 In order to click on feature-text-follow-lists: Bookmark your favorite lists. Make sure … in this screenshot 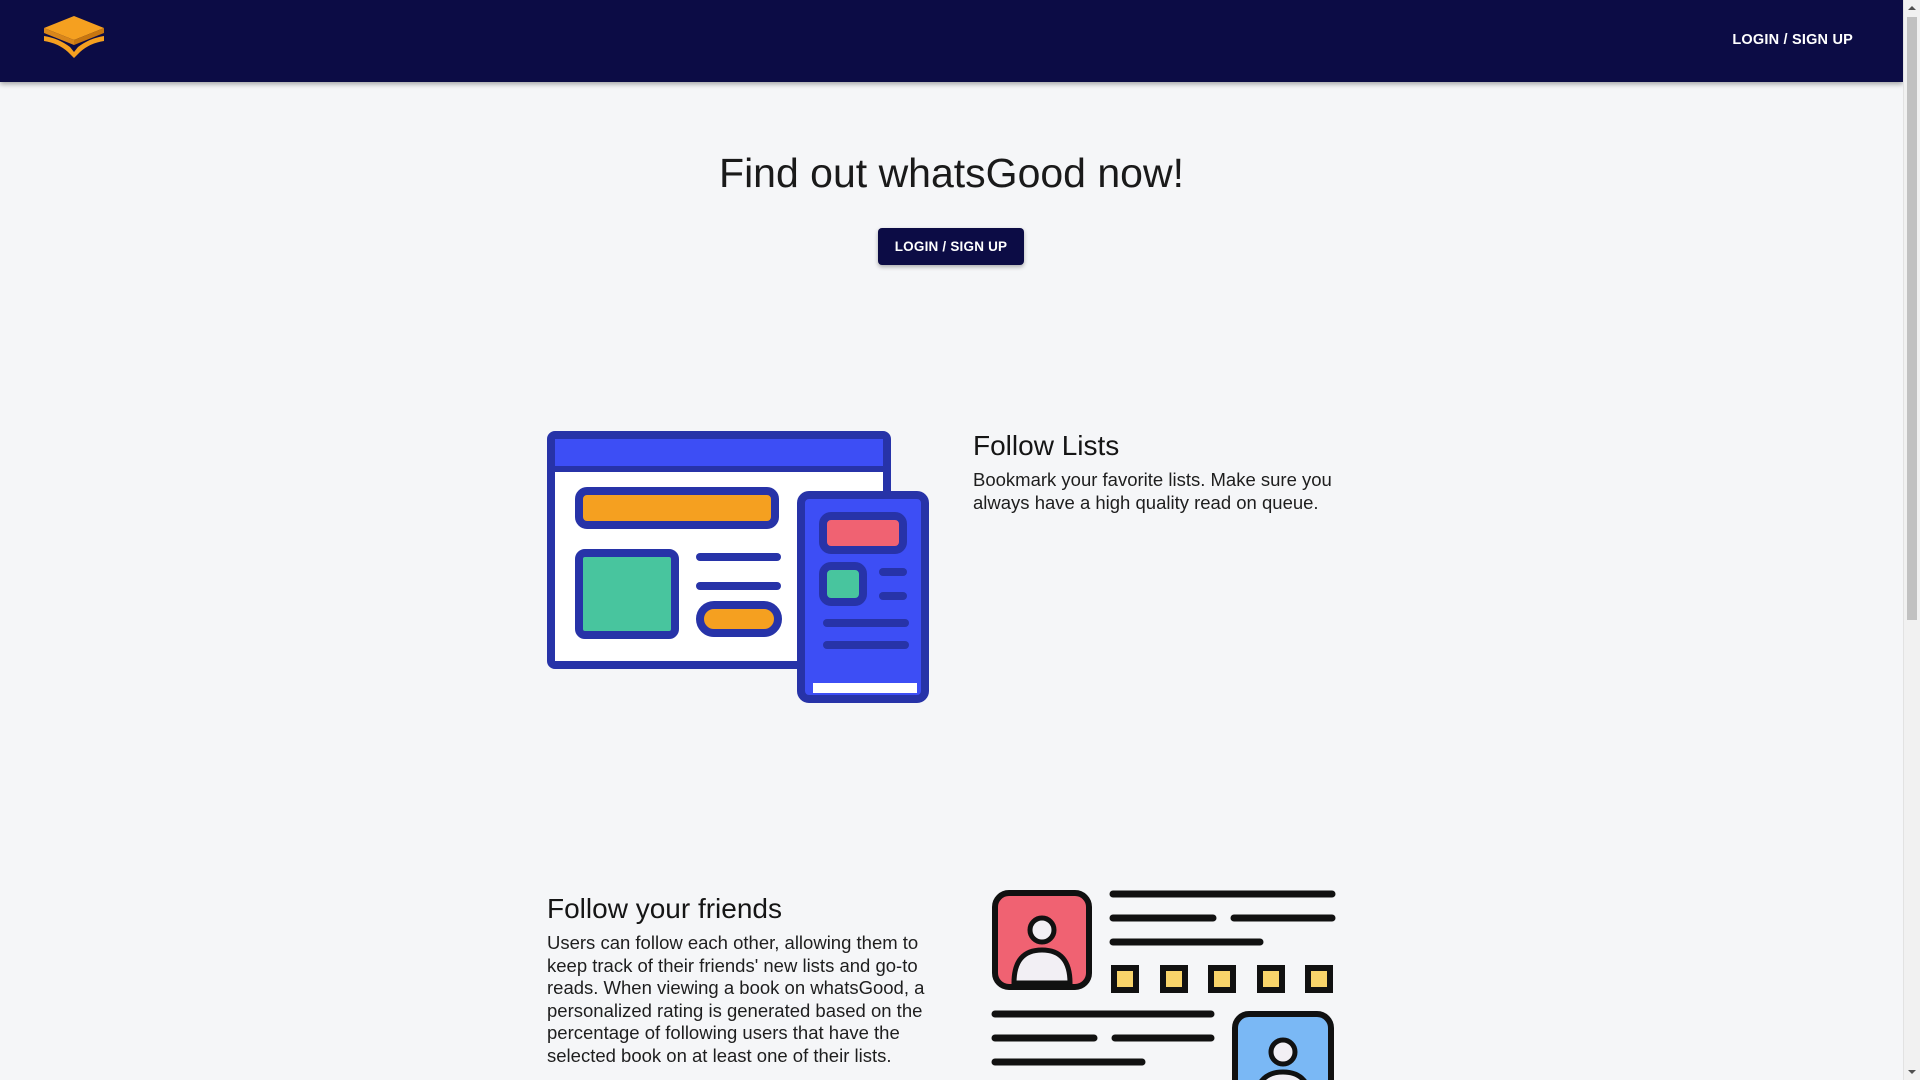, I will do `click(1152, 491)`.